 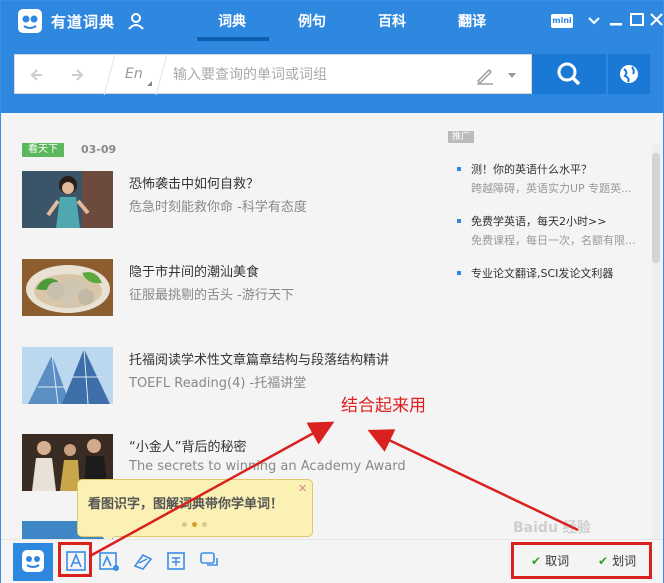 What do you see at coordinates (218, 207) in the screenshot?
I see `news-subtitle: 危急时刻能救你命 -科学有态度` at bounding box center [218, 207].